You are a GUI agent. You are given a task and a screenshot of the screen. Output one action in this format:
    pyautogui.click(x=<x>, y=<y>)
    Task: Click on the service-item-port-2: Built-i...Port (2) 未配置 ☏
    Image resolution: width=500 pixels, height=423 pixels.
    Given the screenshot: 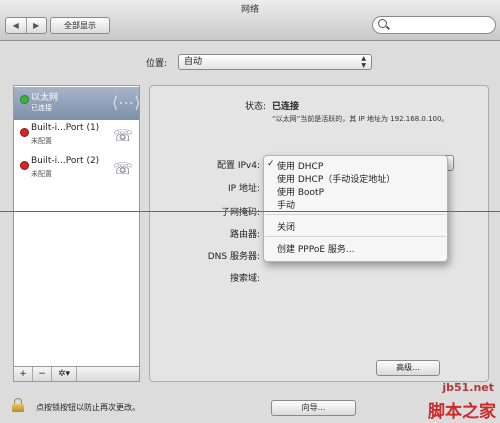 What is the action you would take?
    pyautogui.click(x=76, y=169)
    